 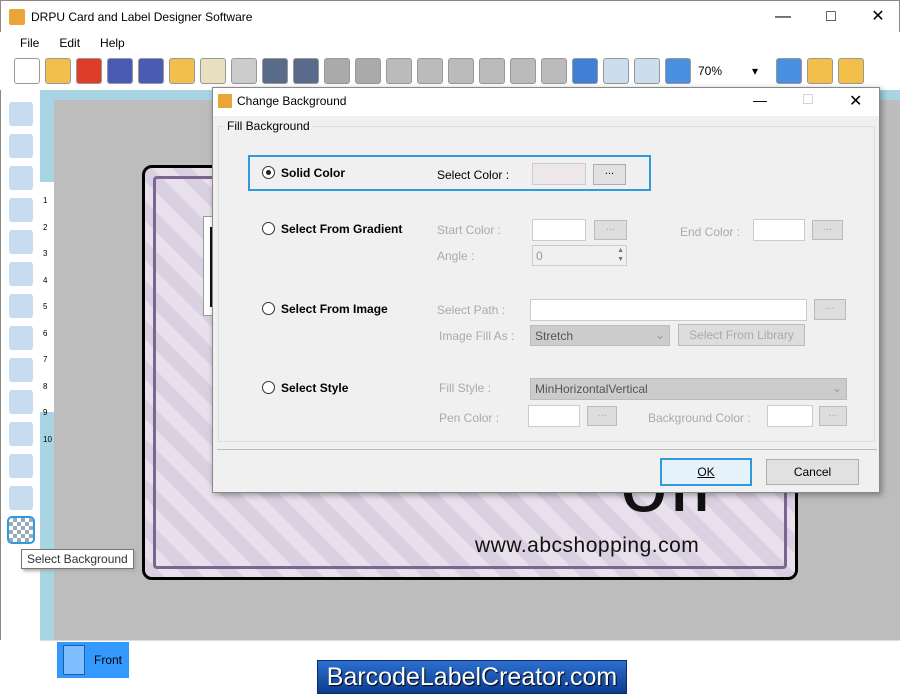 What do you see at coordinates (600, 335) in the screenshot?
I see `image-fill-select: Stretch ⌄` at bounding box center [600, 335].